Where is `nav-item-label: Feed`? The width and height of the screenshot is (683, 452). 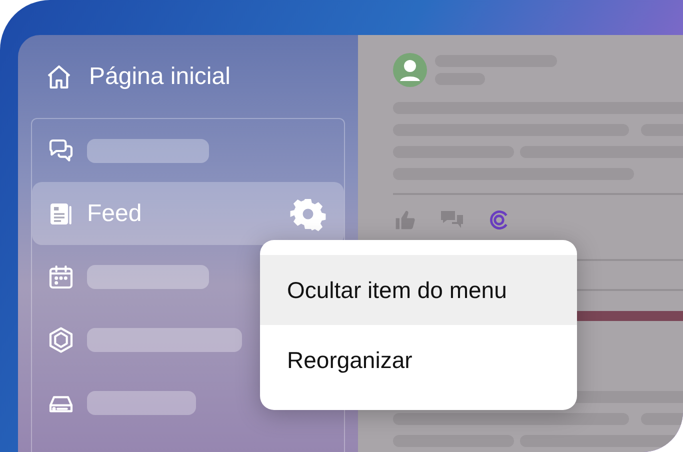
nav-item-label: Feed is located at coordinates (115, 213).